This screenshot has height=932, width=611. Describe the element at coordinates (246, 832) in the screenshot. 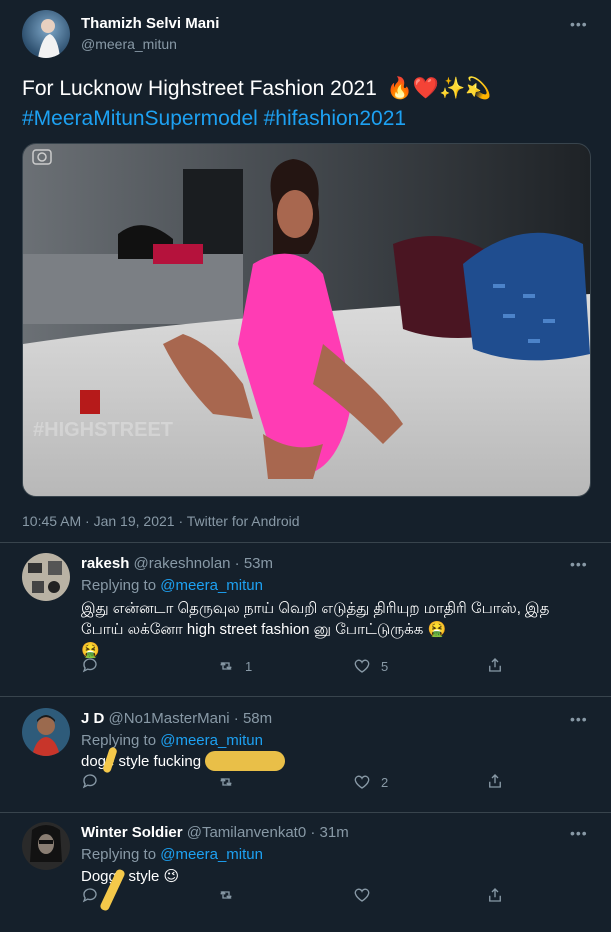

I see `reply-handle: @Tamilanvenkat0` at that location.